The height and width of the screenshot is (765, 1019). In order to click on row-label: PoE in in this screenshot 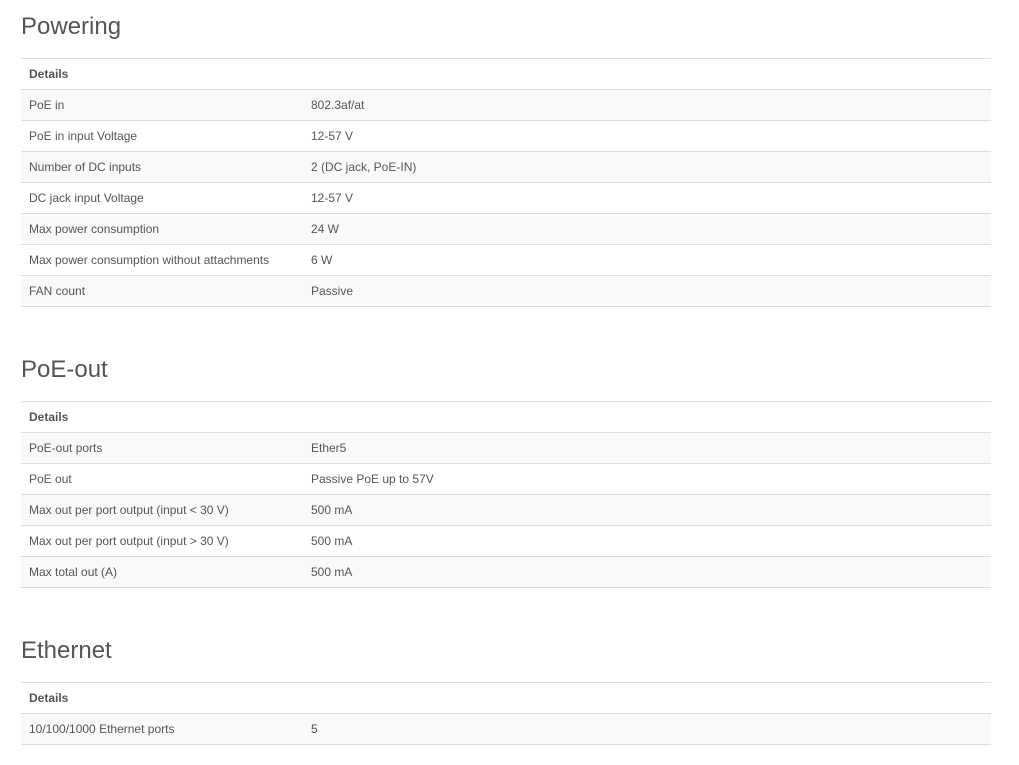, I will do `click(162, 105)`.